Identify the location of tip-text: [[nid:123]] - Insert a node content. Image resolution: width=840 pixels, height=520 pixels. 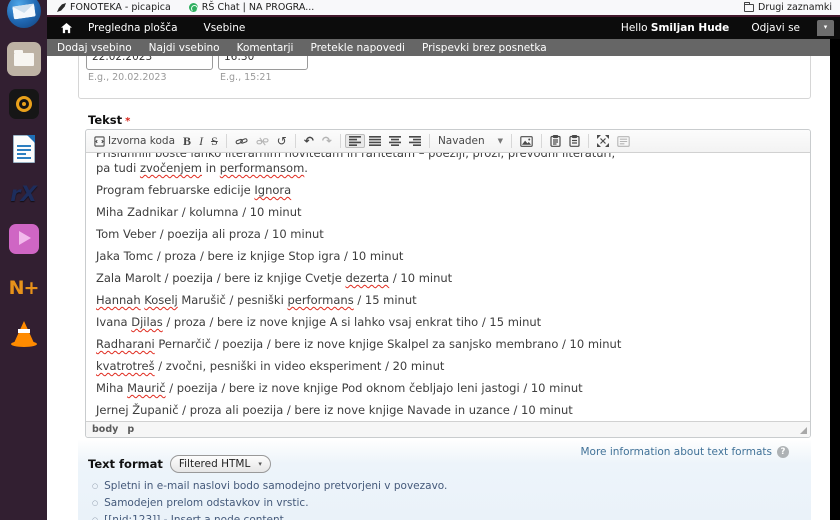
(194, 517).